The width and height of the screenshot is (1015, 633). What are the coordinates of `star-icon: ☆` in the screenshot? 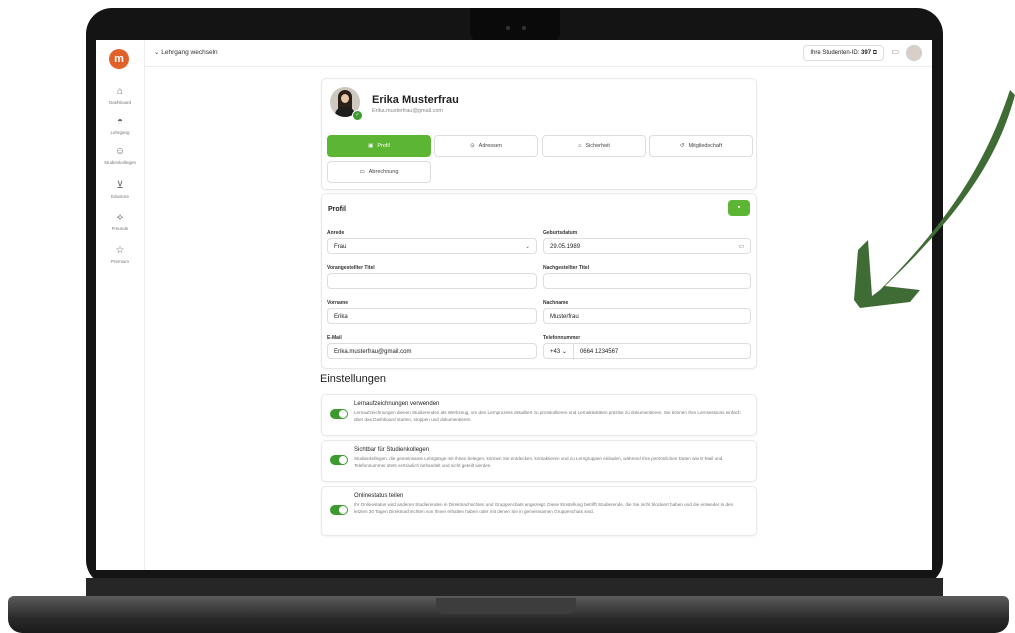 It's located at (120, 250).